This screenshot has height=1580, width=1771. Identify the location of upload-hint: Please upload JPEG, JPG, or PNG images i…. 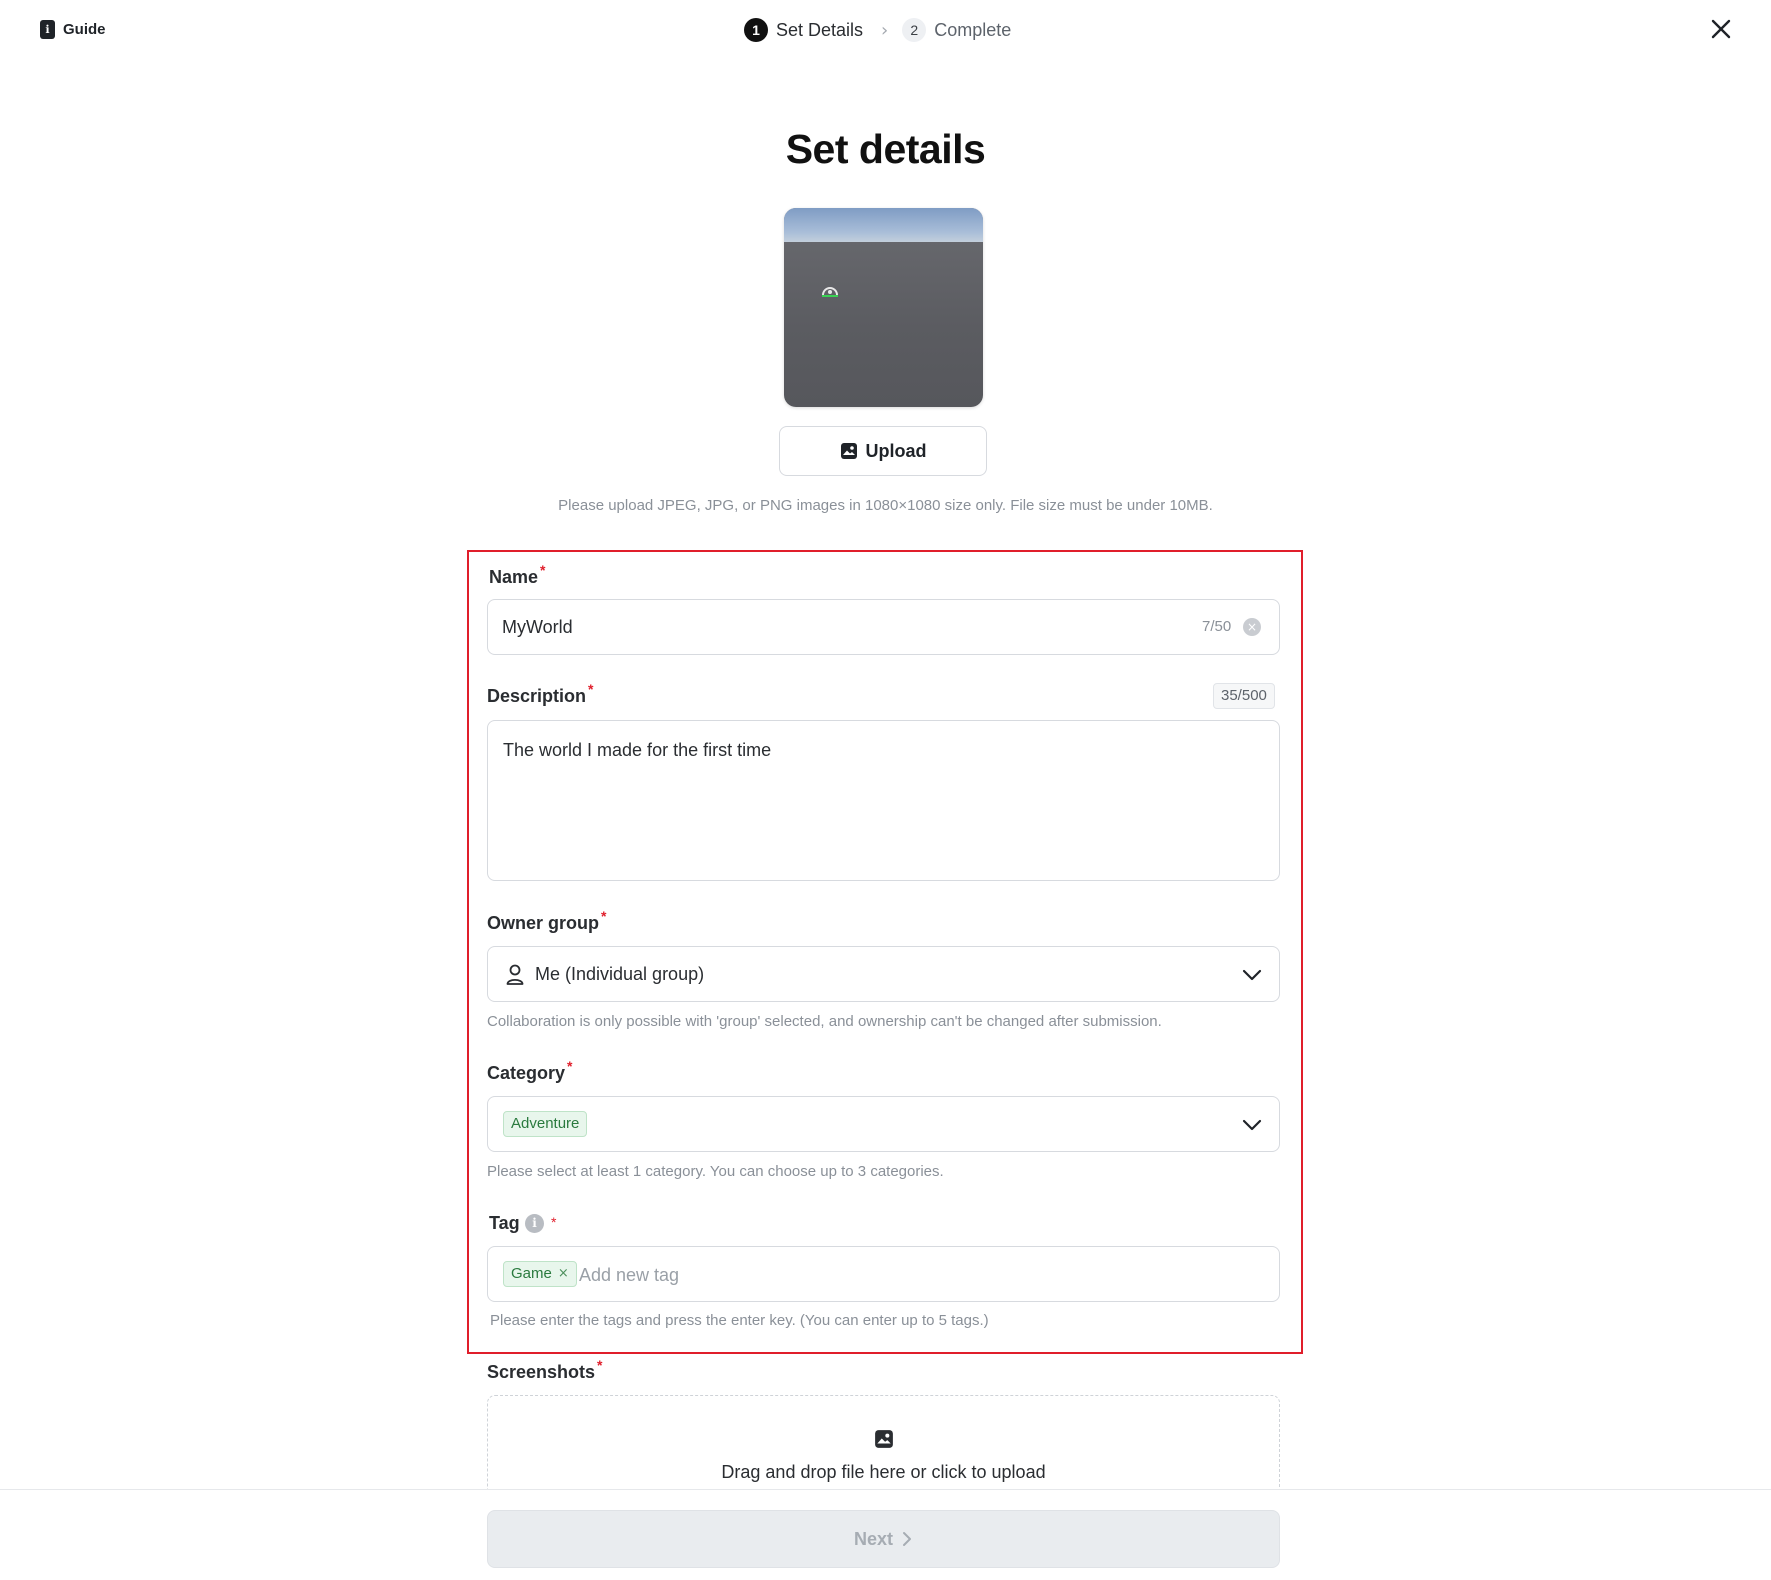
(885, 505).